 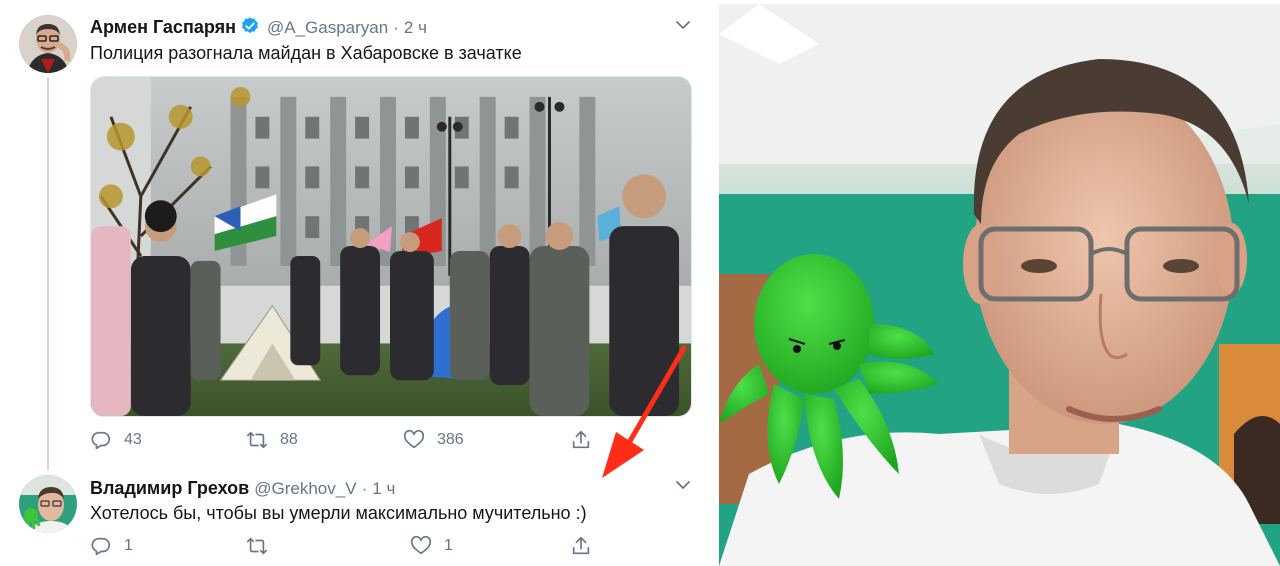 I want to click on reply-button: 1, so click(x=111, y=546).